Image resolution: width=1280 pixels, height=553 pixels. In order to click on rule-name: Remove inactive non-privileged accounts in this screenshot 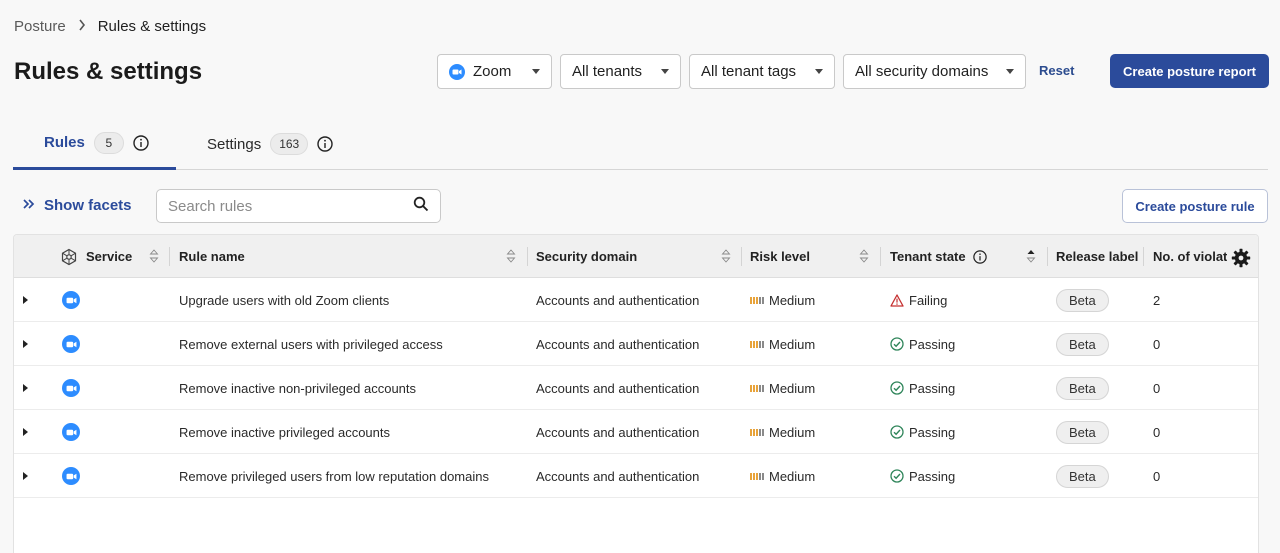, I will do `click(297, 388)`.